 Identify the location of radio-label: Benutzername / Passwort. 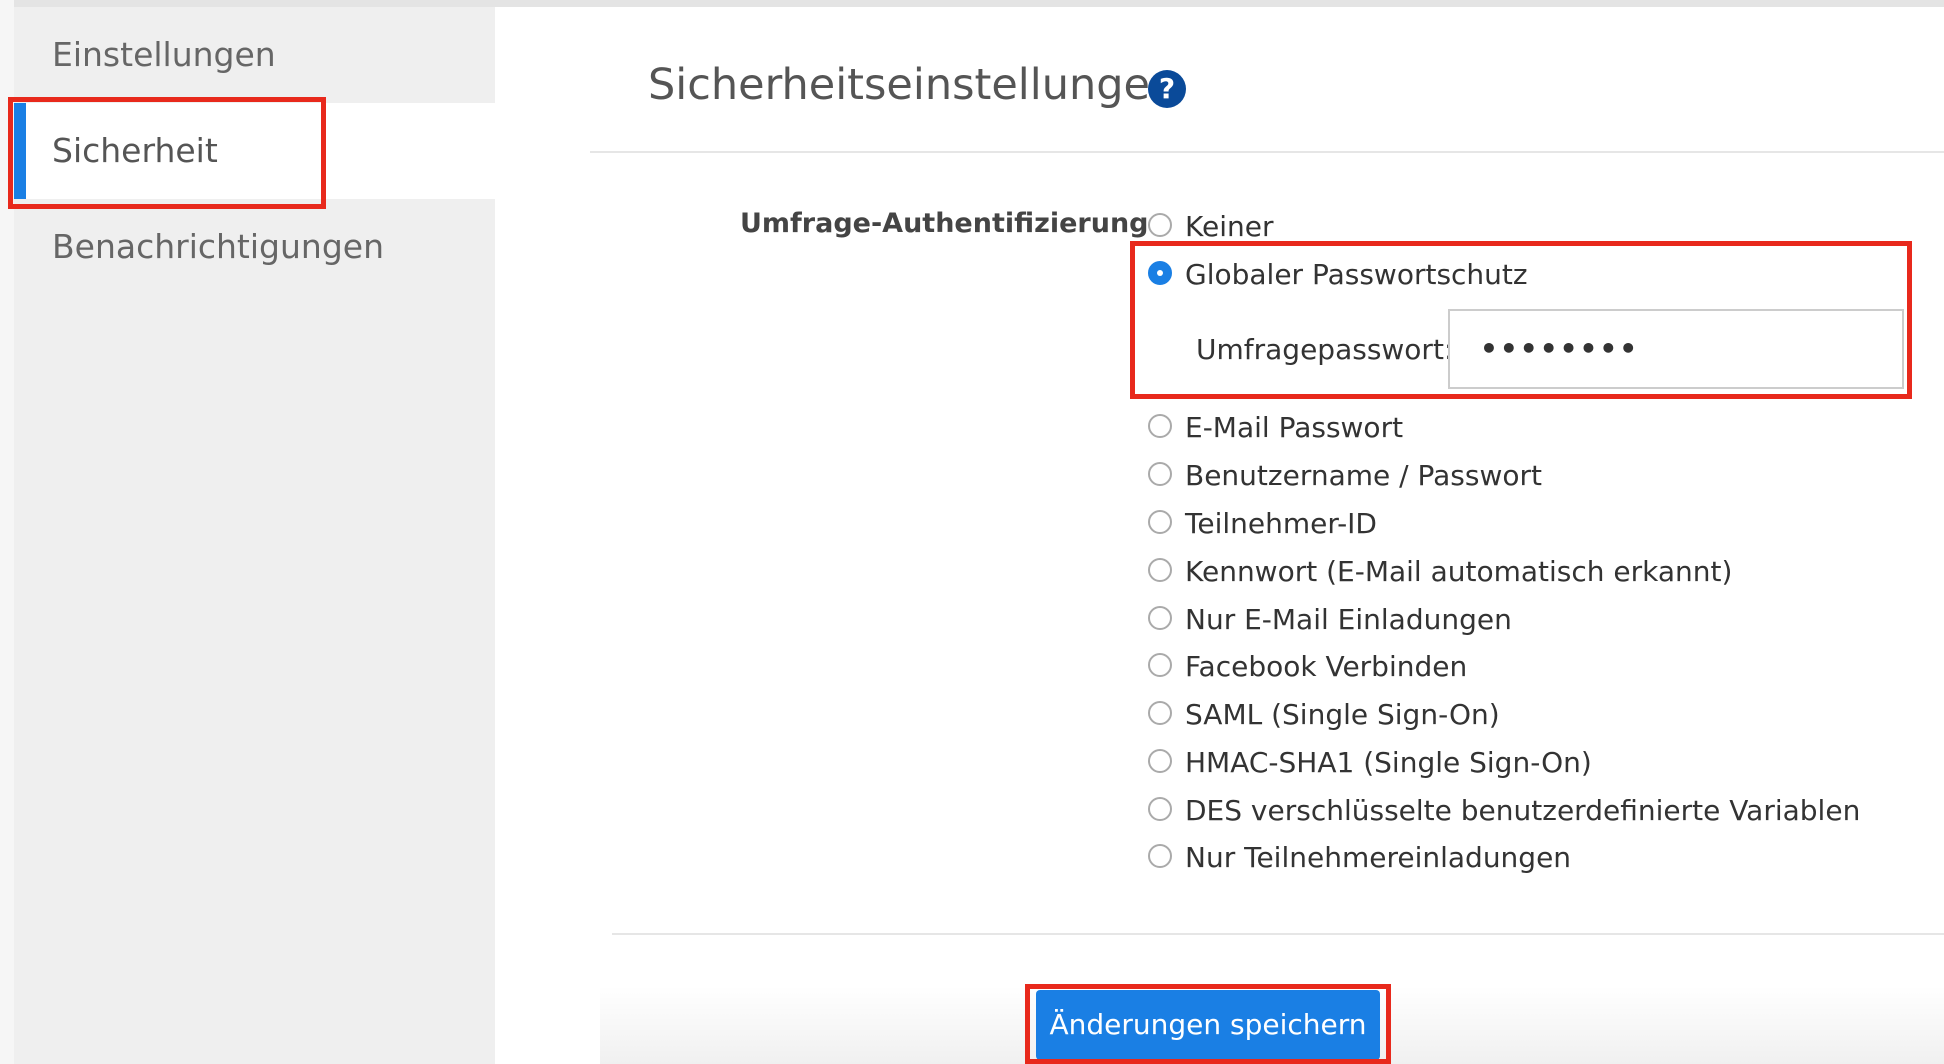
(1363, 475).